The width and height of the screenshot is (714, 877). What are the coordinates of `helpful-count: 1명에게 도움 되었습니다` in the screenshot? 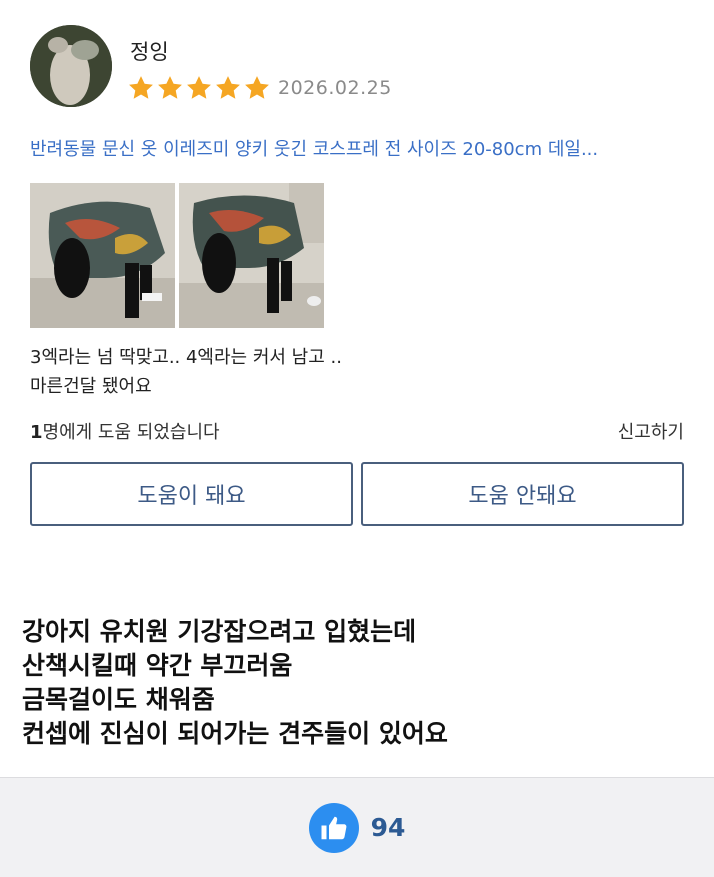 It's located at (125, 431).